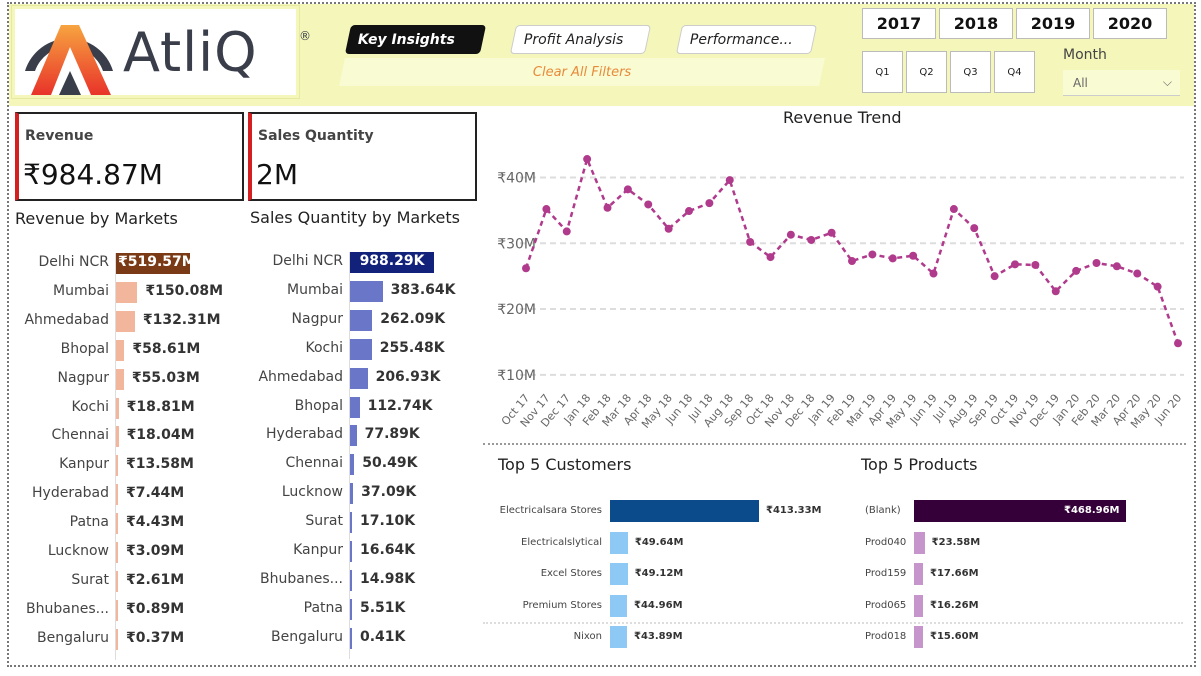 This screenshot has height=676, width=1201. Describe the element at coordinates (794, 510) in the screenshot. I see `customer-value-label: ₹413.33M` at that location.